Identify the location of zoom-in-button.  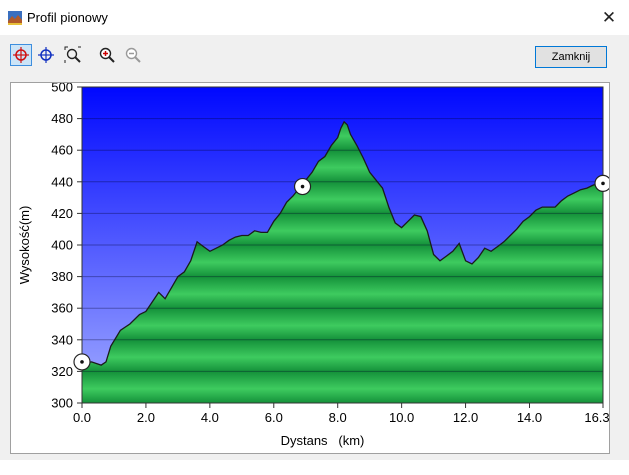
(107, 55).